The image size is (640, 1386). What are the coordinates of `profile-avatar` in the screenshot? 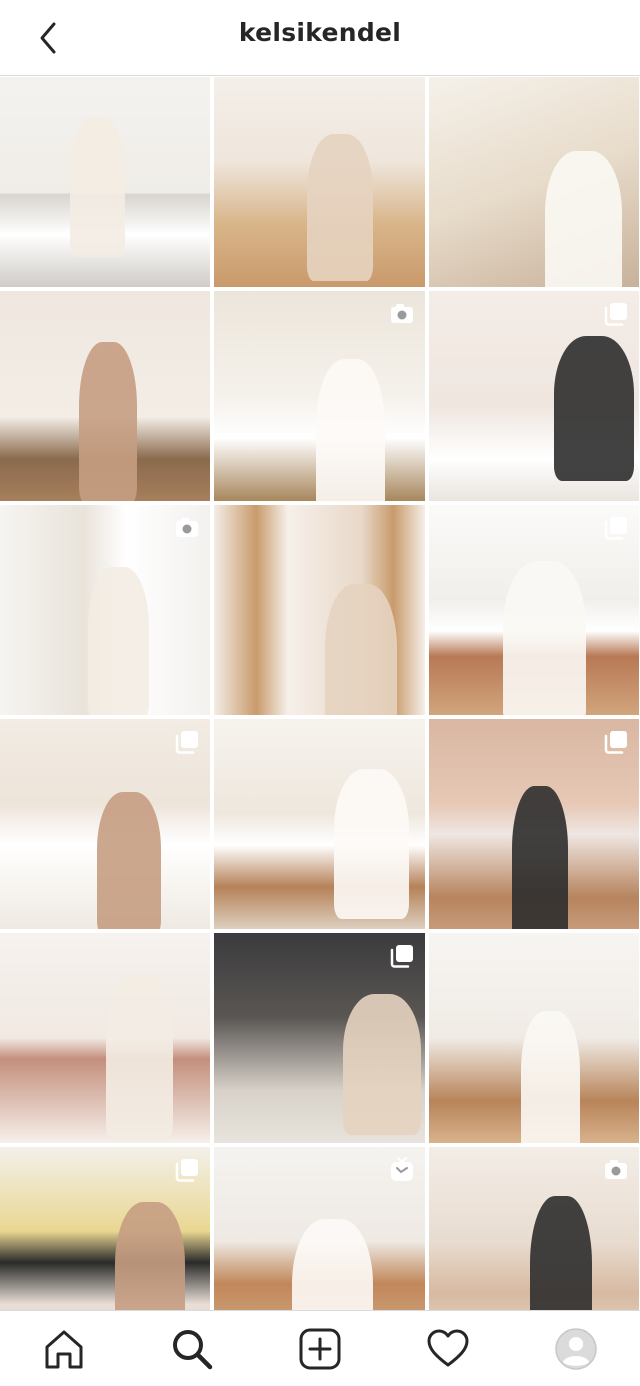 It's located at (576, 1348).